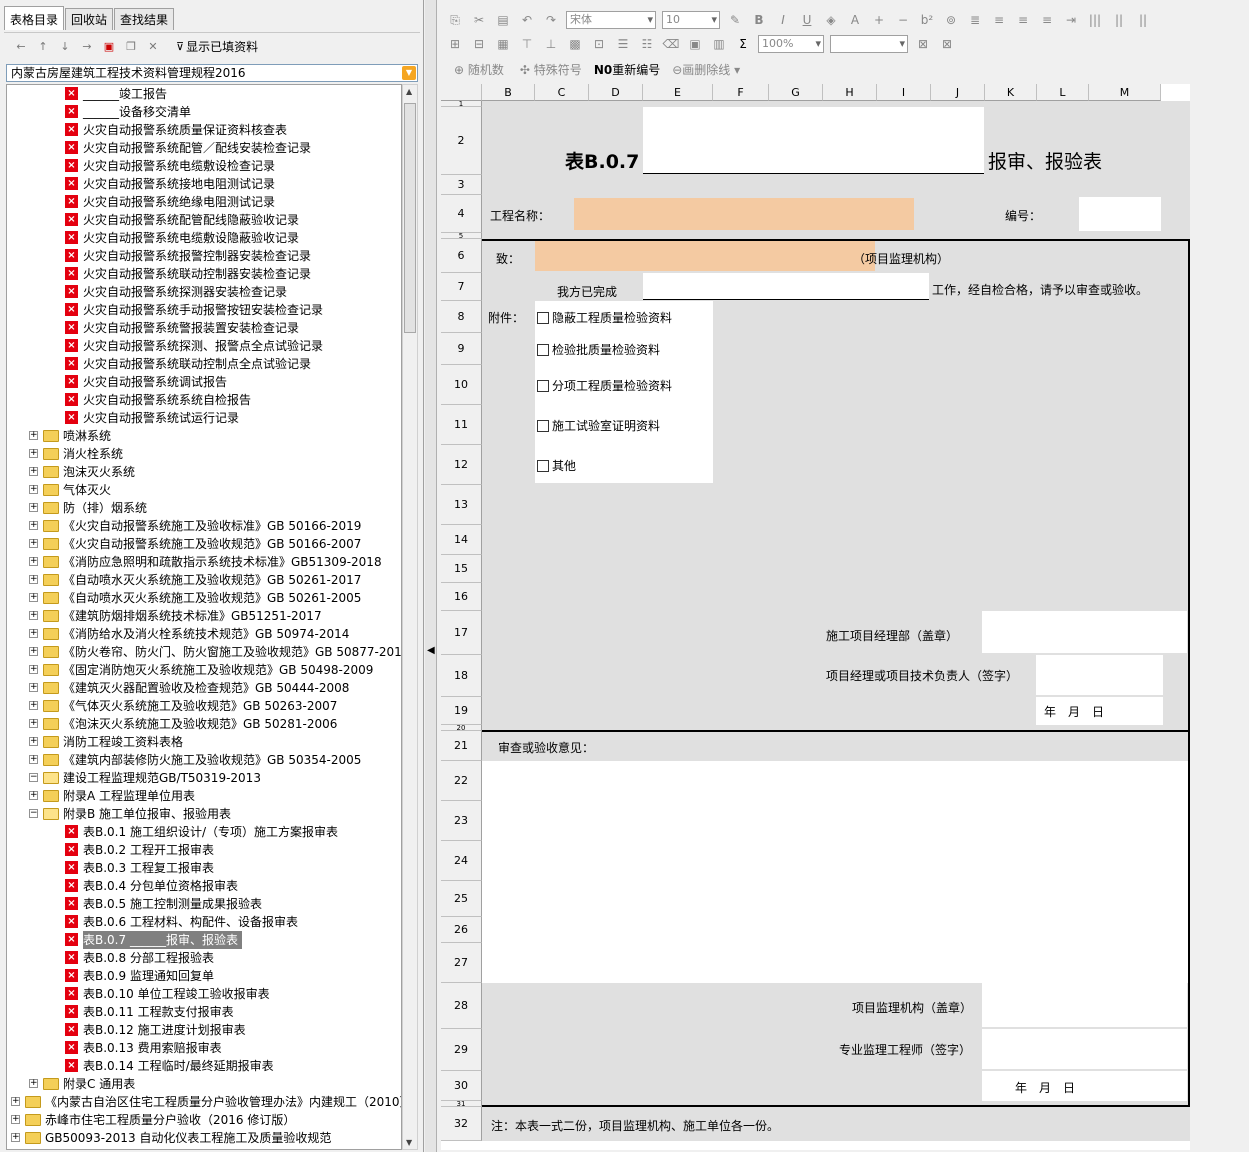 The height and width of the screenshot is (1152, 1249). Describe the element at coordinates (678, 92) in the screenshot. I see `column-header: E` at that location.